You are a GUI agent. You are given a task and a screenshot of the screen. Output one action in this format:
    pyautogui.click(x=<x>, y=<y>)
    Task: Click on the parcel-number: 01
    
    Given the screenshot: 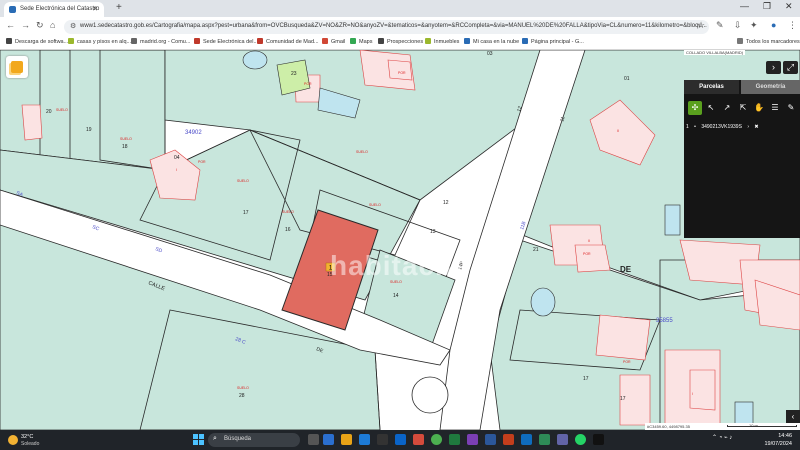 What is the action you would take?
    pyautogui.click(x=627, y=79)
    